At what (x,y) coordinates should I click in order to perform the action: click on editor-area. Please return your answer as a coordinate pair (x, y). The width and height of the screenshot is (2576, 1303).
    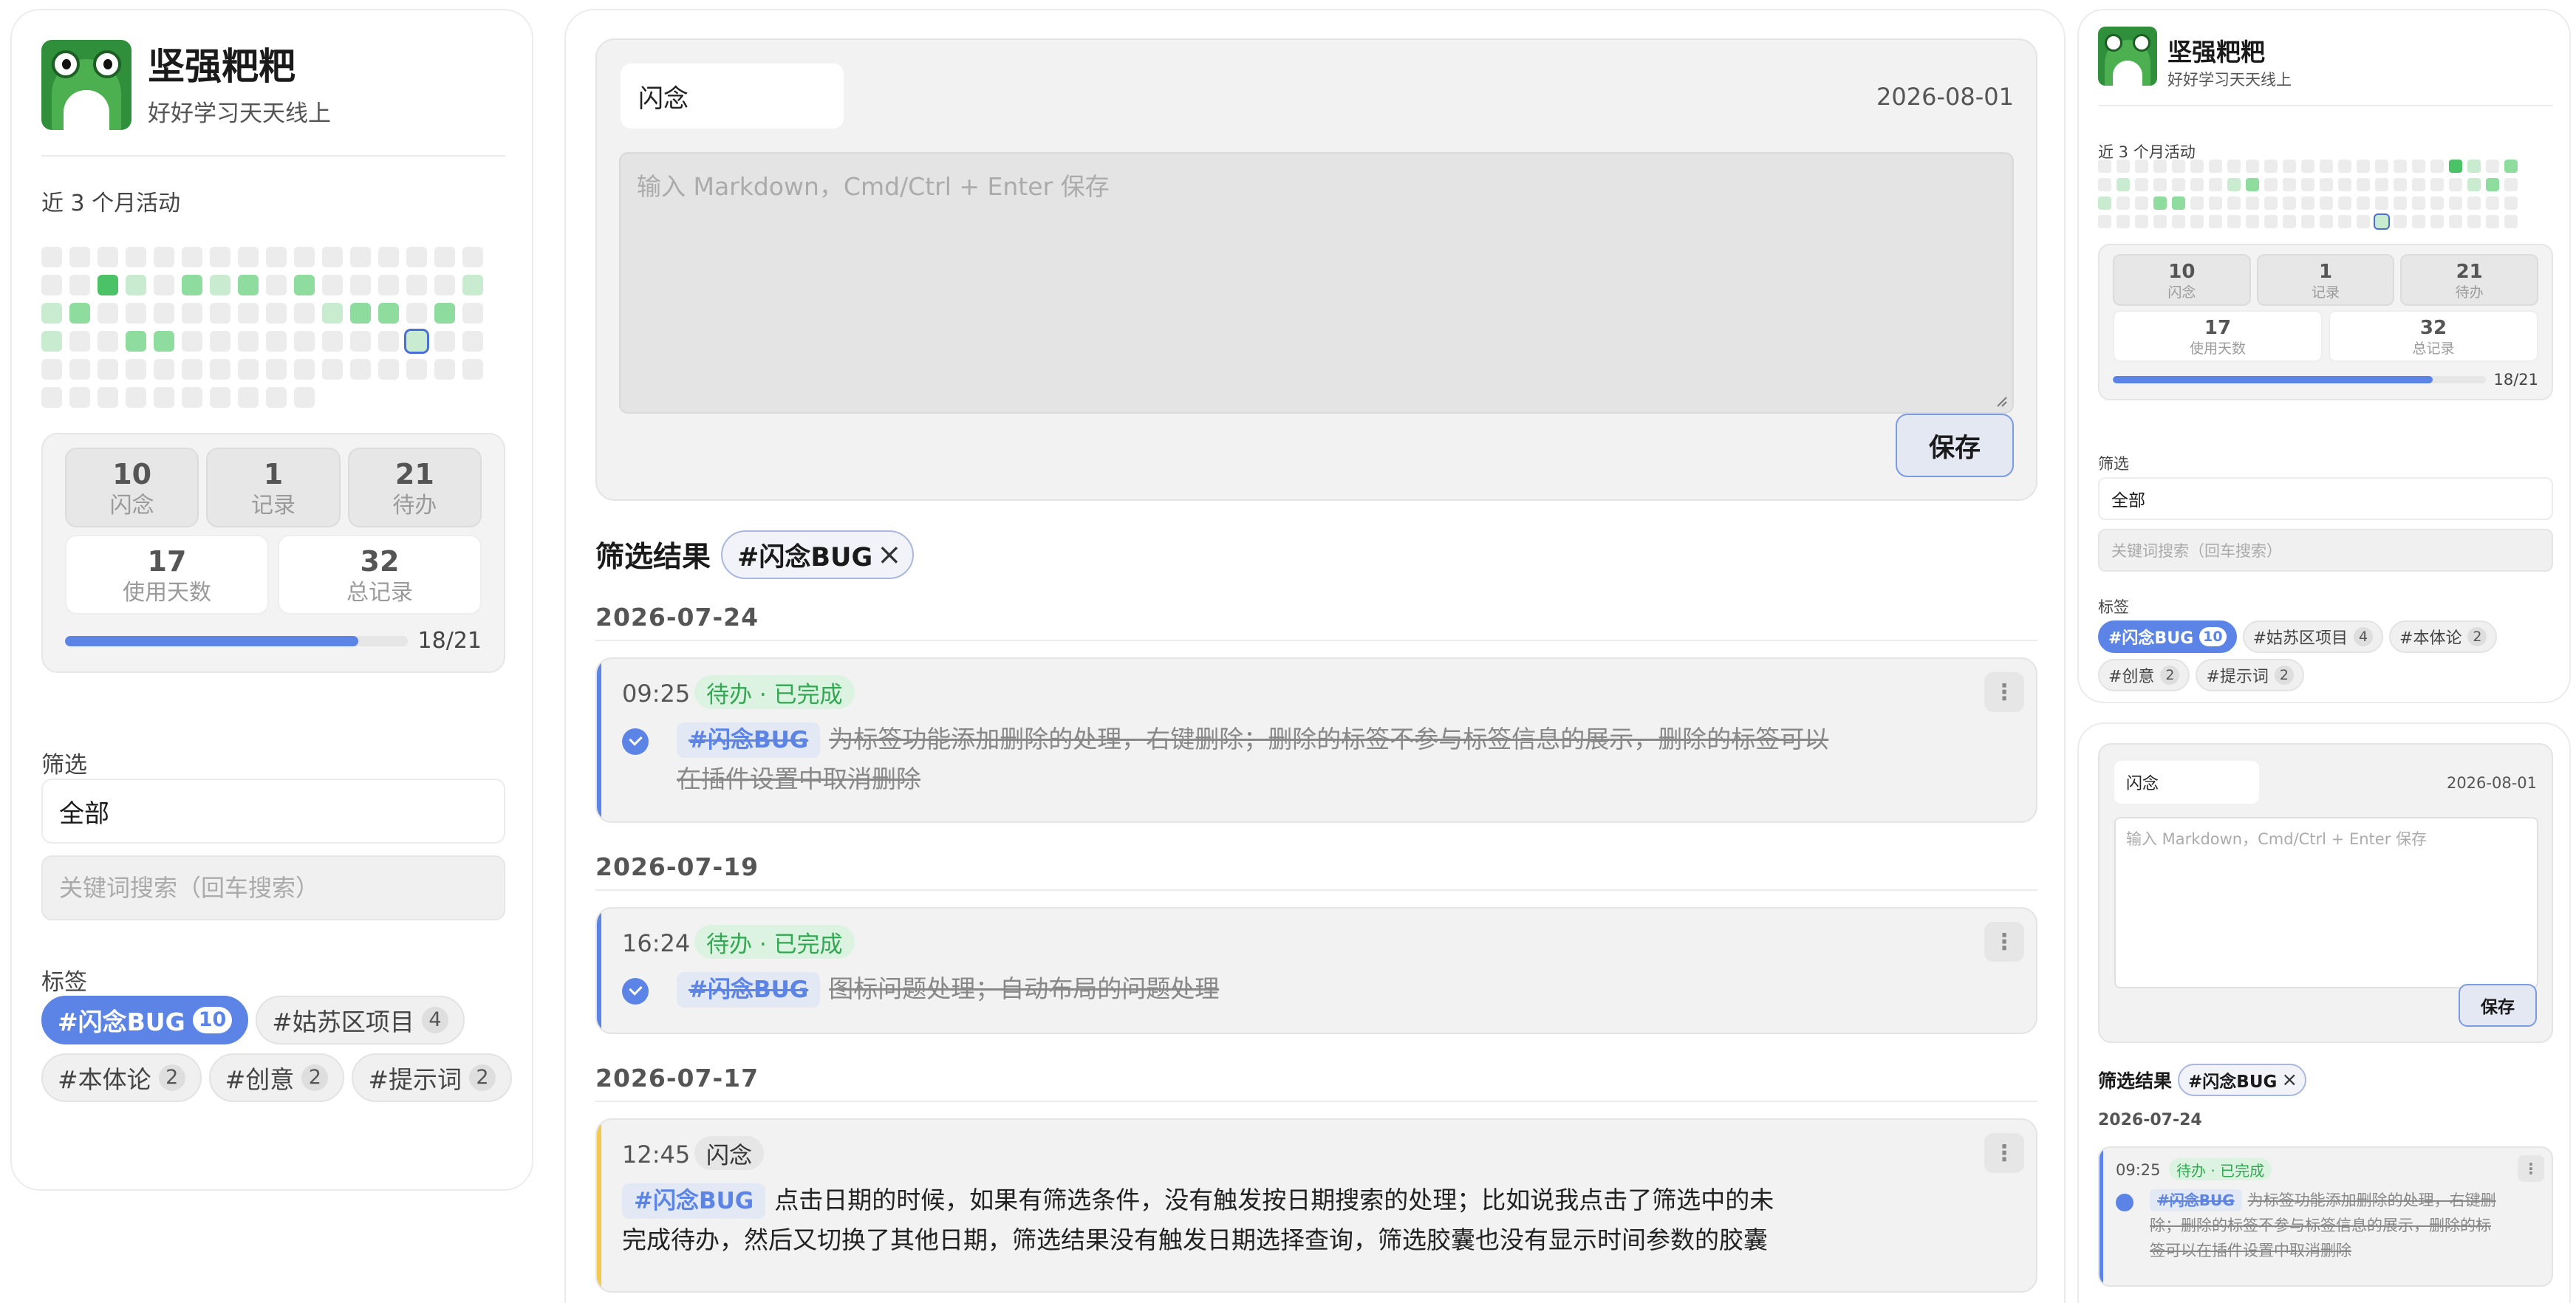
    Looking at the image, I should click on (1316, 283).